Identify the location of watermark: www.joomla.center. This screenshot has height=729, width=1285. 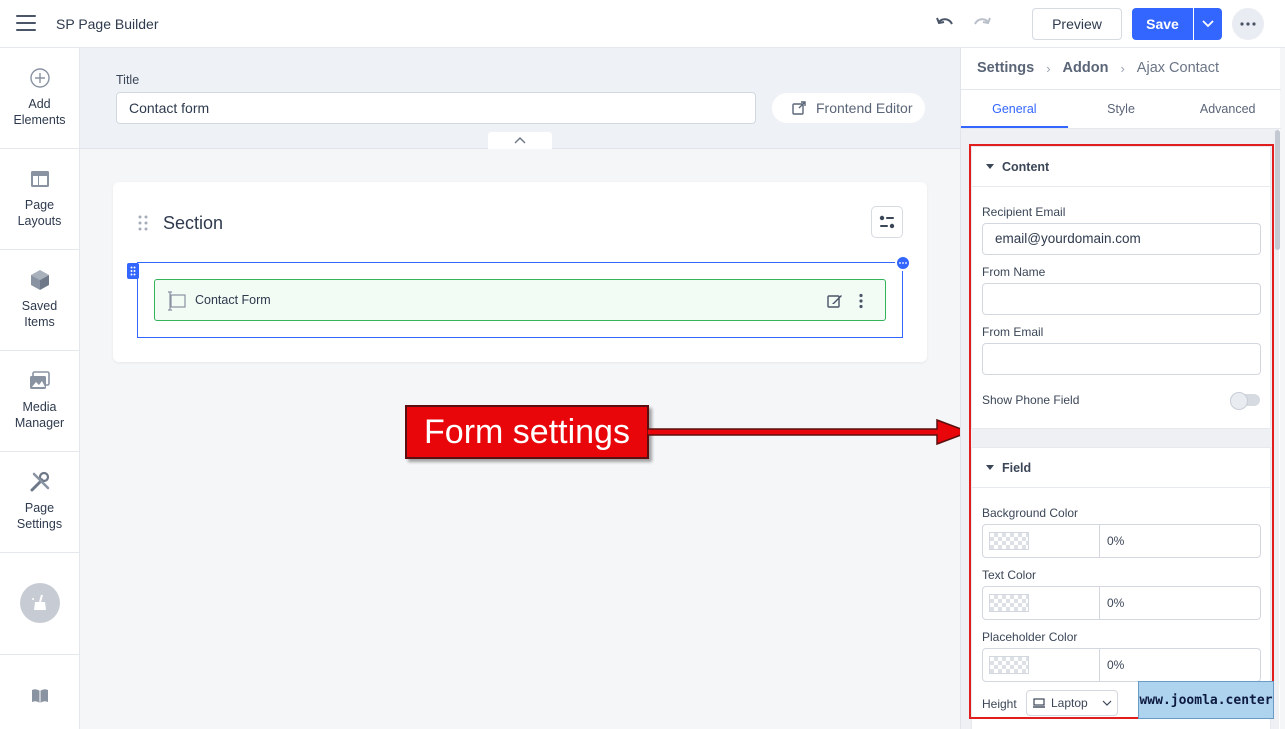
(1206, 700).